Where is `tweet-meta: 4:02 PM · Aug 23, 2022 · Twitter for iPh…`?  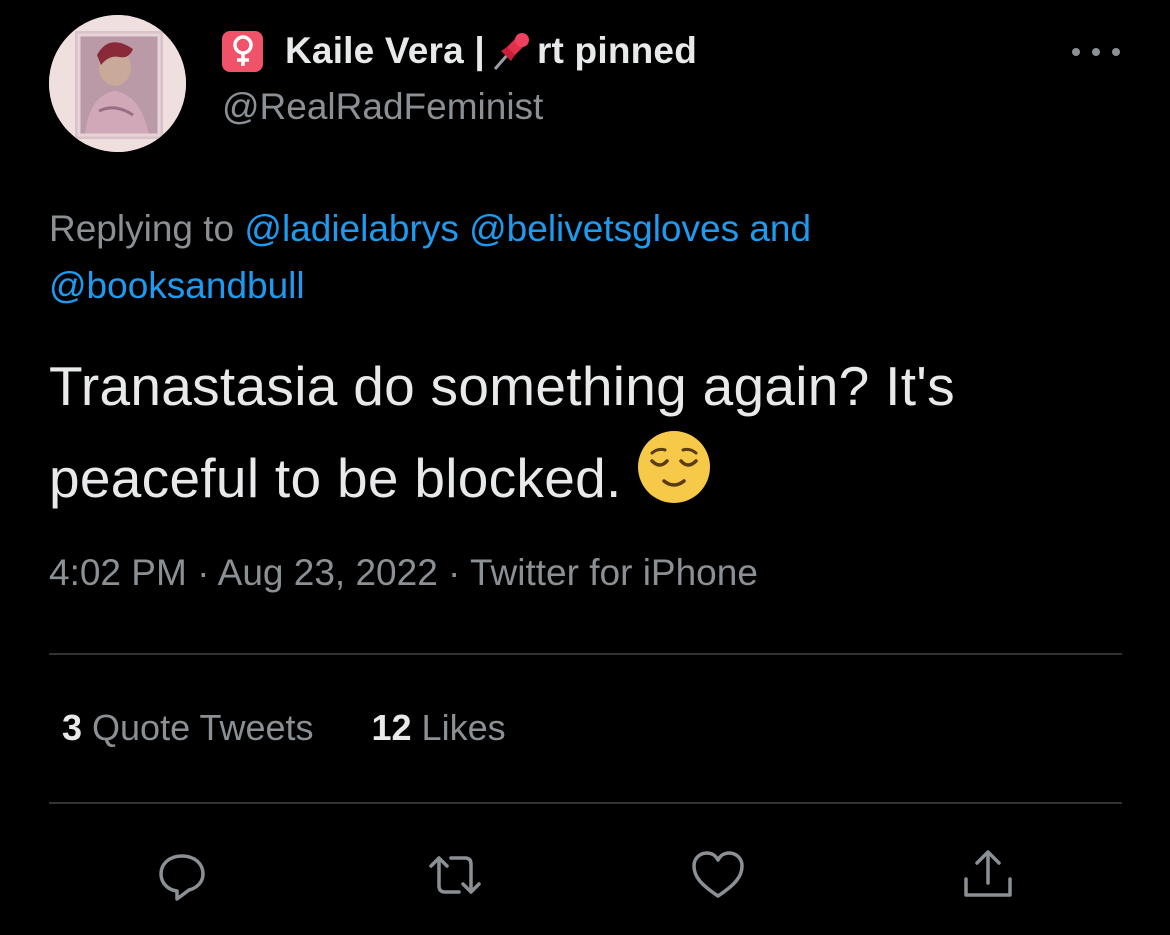 tweet-meta: 4:02 PM · Aug 23, 2022 · Twitter for iPh… is located at coordinates (403, 573).